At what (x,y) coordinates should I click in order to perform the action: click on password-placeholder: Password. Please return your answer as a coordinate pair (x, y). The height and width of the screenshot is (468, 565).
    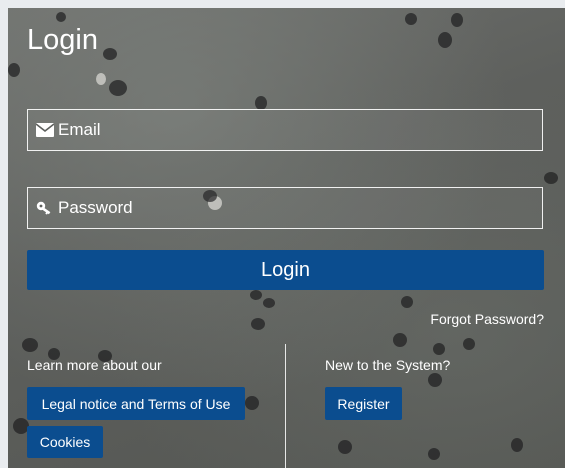
    Looking at the image, I should click on (95, 207).